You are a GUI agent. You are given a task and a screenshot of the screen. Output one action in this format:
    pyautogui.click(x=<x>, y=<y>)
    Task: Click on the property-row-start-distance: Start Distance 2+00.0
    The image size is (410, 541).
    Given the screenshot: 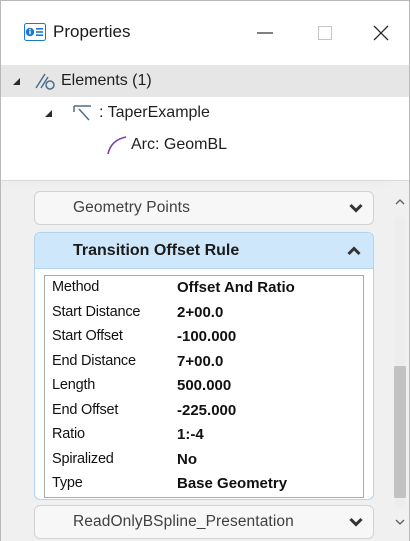 What is the action you would take?
    pyautogui.click(x=204, y=313)
    